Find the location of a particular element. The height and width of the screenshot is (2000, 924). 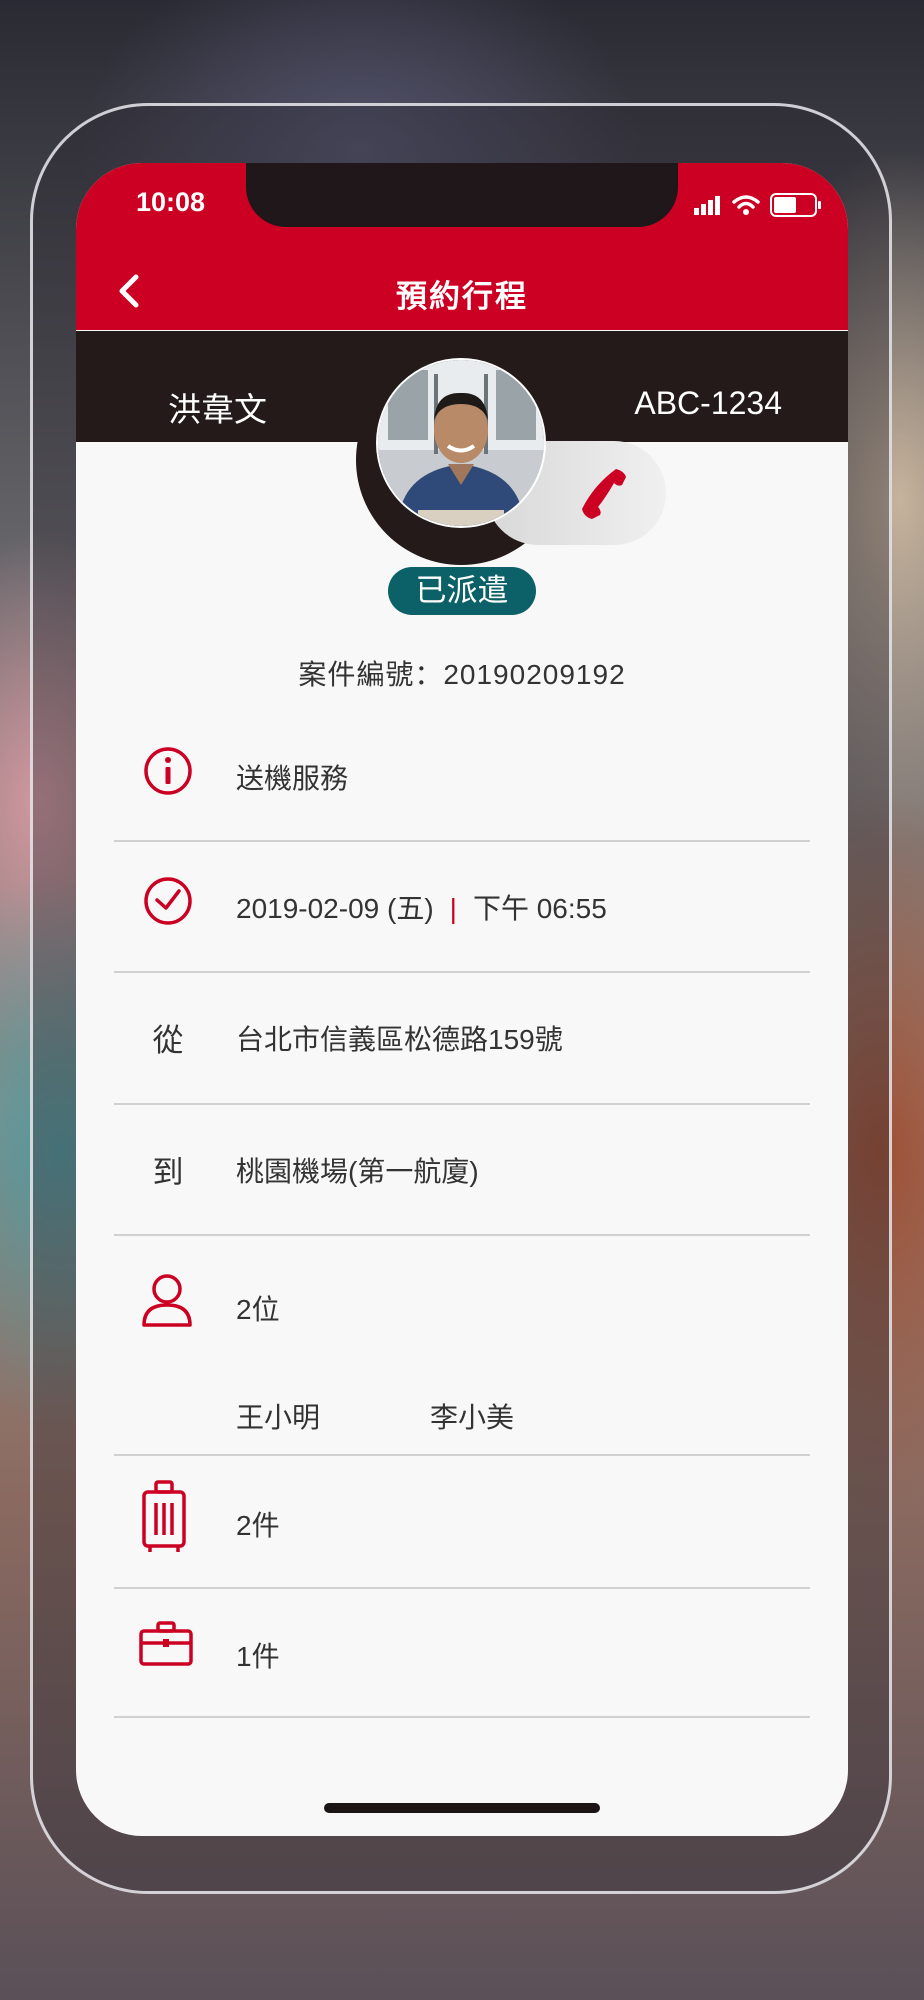

passenger-name: 李小美 is located at coordinates (472, 1417).